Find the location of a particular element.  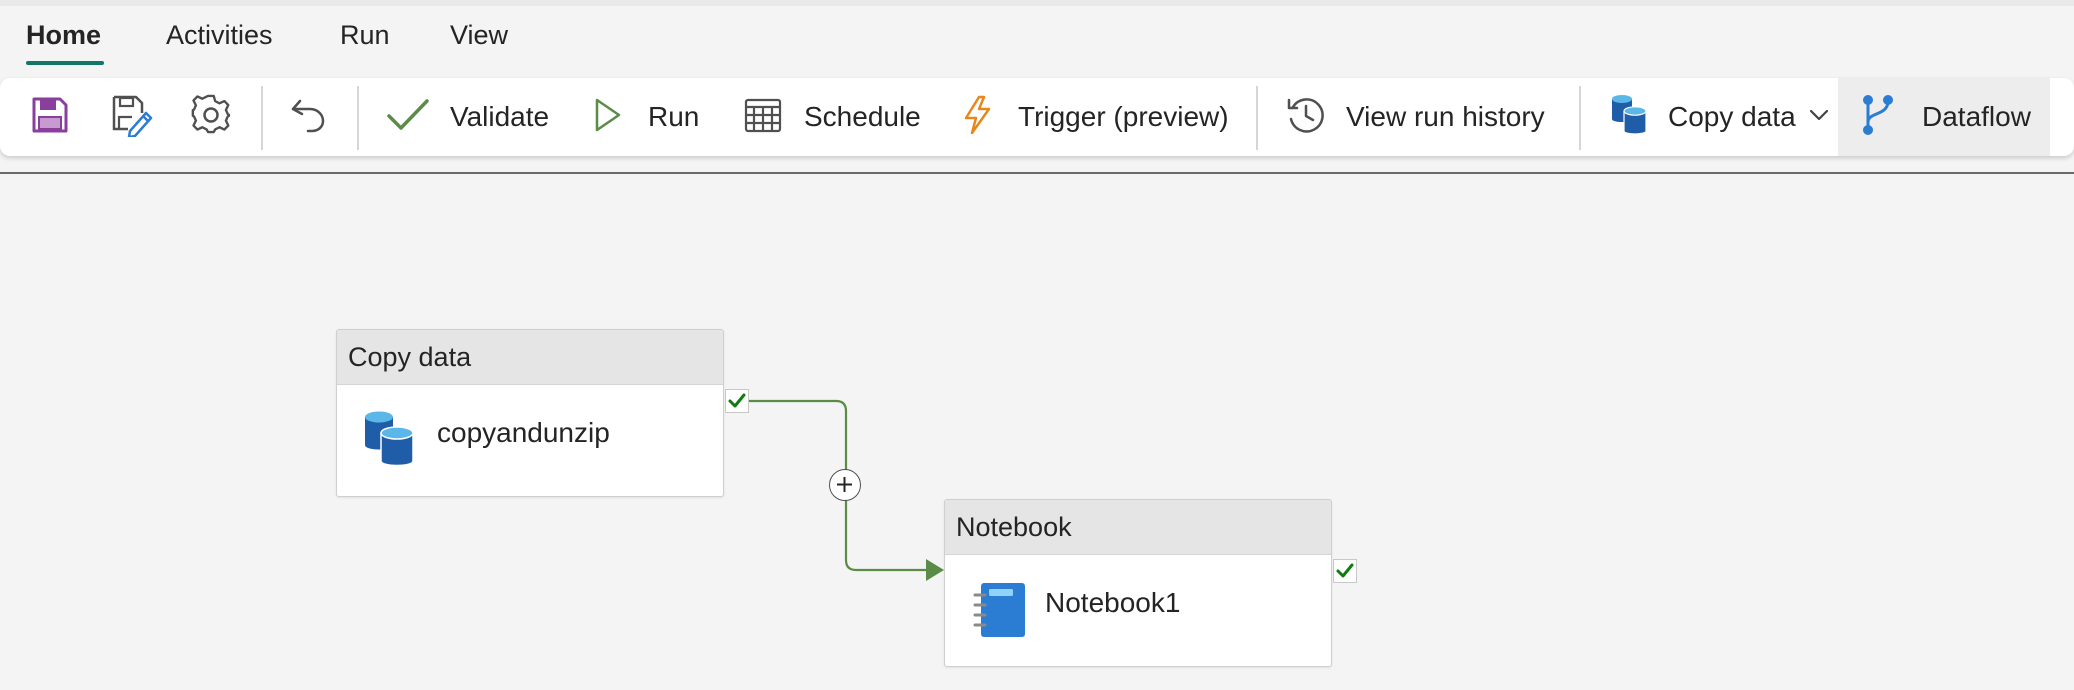

activity-name: Notebook1 is located at coordinates (1113, 602).